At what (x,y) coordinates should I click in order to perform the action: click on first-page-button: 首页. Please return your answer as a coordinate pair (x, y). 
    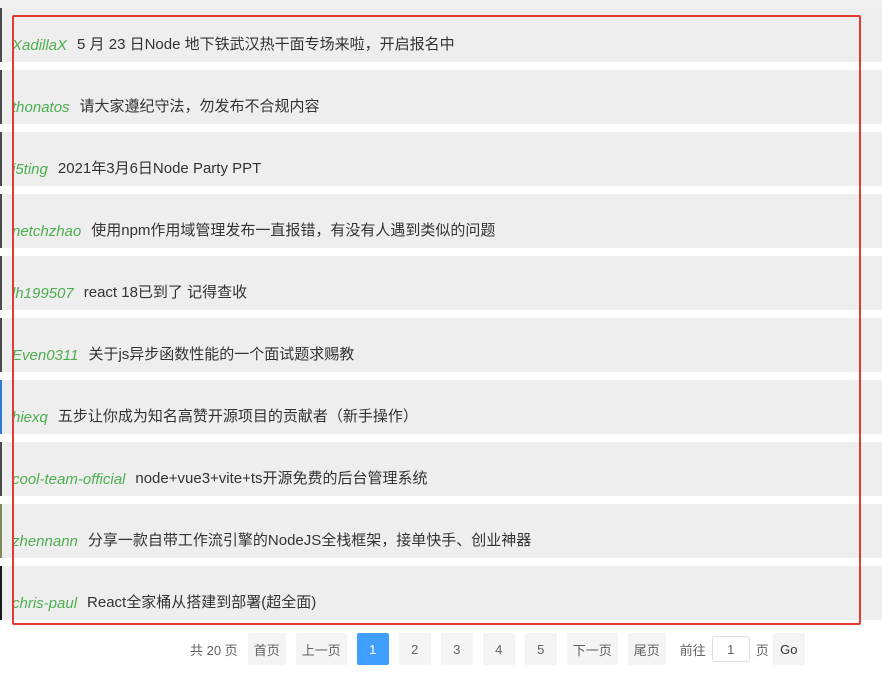
    Looking at the image, I should click on (266, 649).